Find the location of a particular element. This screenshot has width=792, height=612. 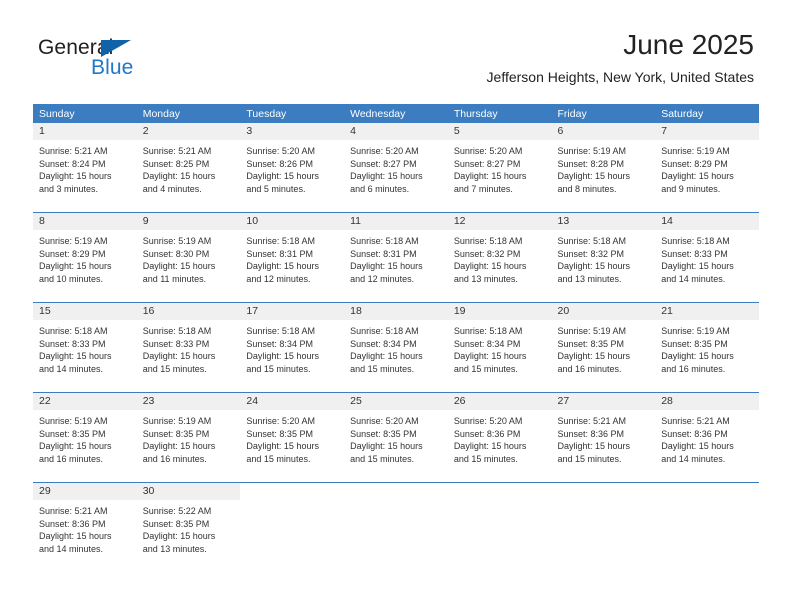

day-number: 19 is located at coordinates (499, 311).